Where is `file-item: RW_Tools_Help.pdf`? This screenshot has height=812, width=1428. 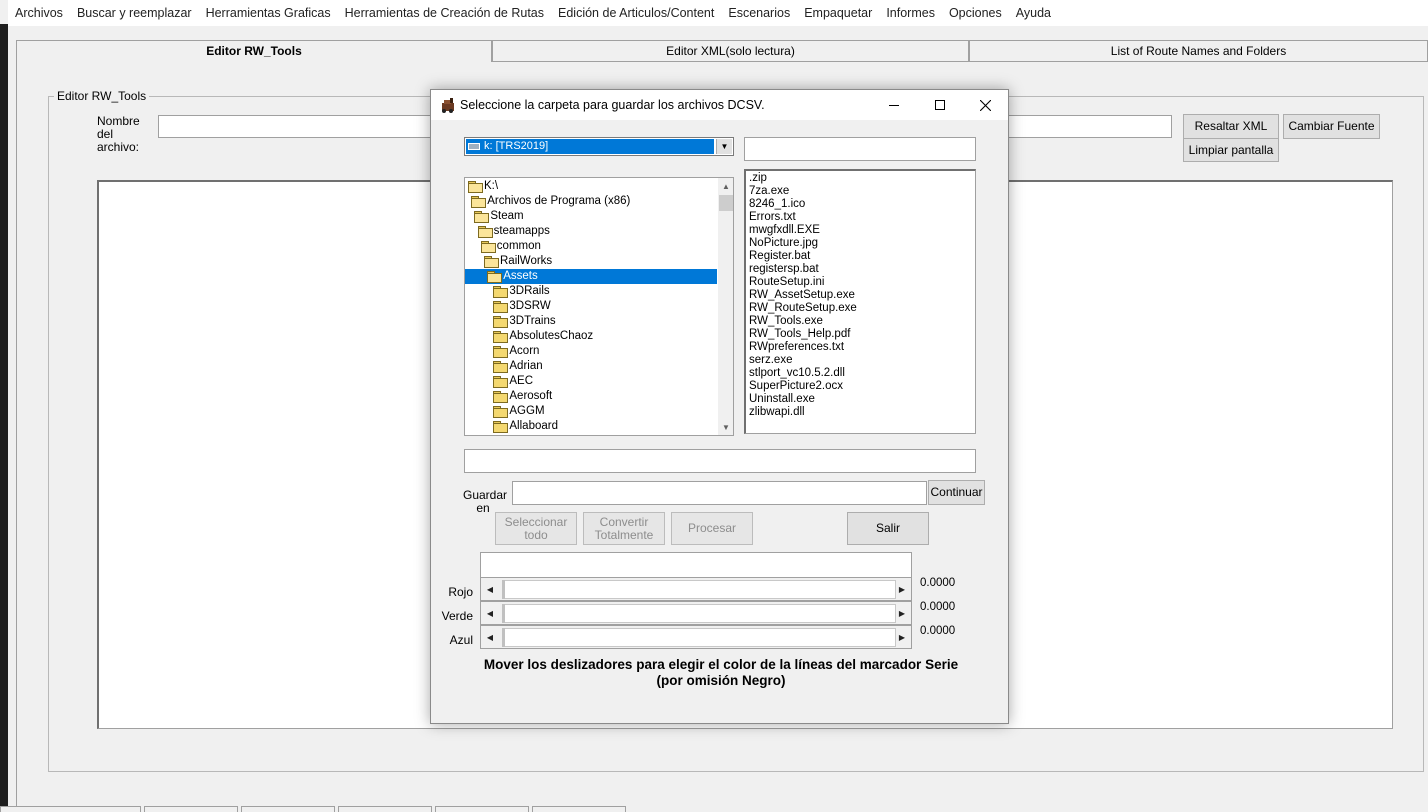
file-item: RW_Tools_Help.pdf is located at coordinates (799, 334).